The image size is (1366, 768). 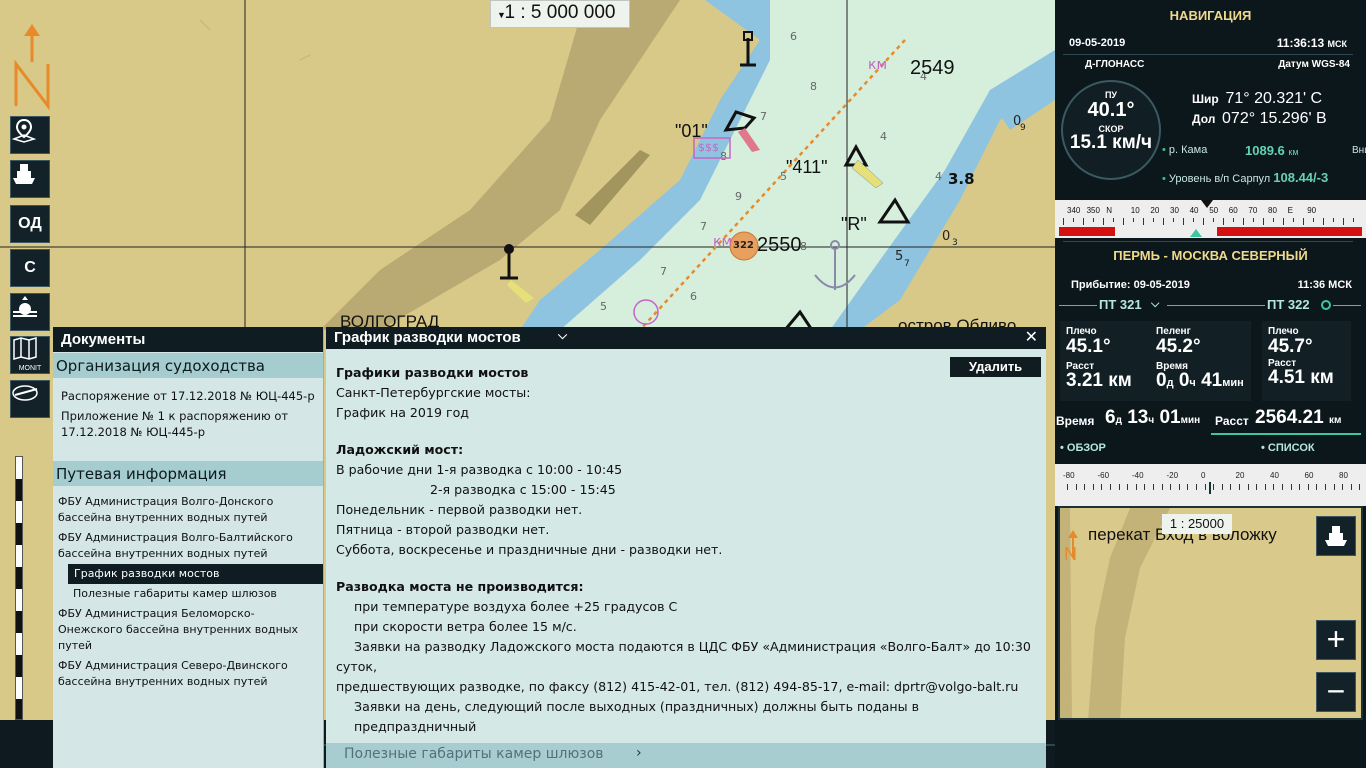 I want to click on deviation-tick-label: 60, so click(x=1309, y=475).